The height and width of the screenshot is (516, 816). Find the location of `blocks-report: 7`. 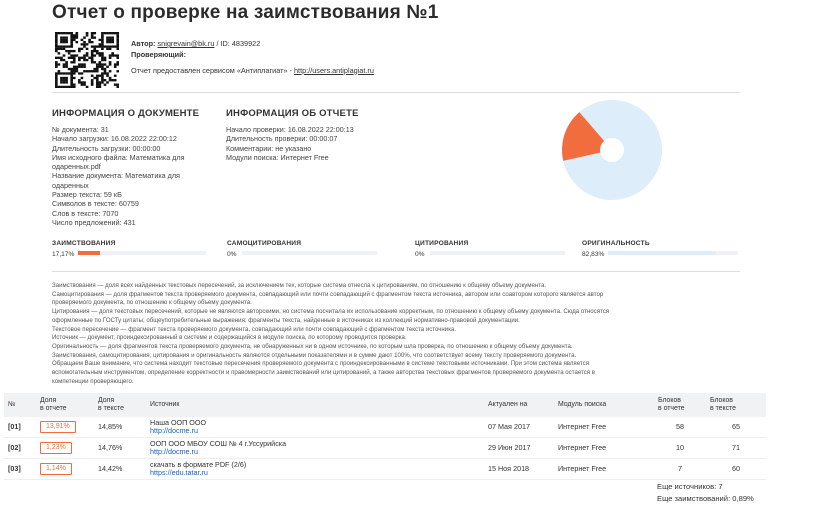

blocks-report: 7 is located at coordinates (680, 468).